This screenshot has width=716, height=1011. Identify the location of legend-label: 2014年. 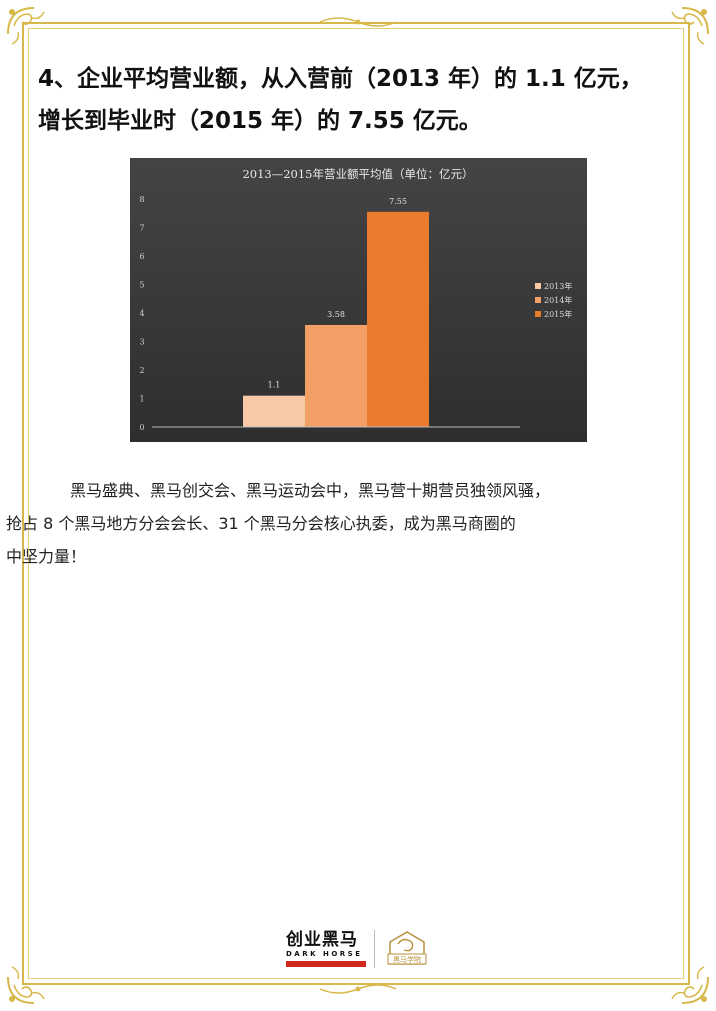
(558, 300).